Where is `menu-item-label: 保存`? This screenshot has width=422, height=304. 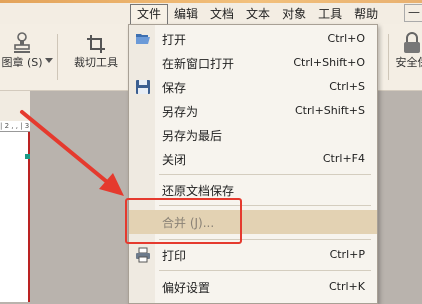 menu-item-label: 保存 is located at coordinates (174, 87).